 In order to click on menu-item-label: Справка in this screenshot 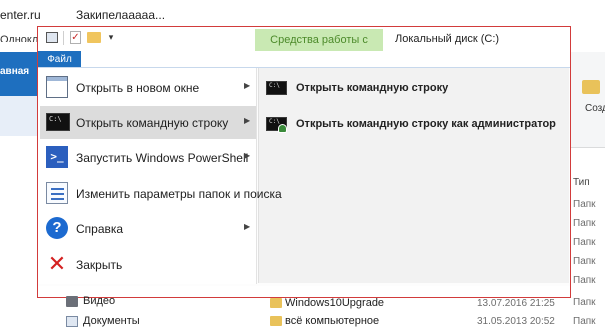, I will do `click(100, 229)`.